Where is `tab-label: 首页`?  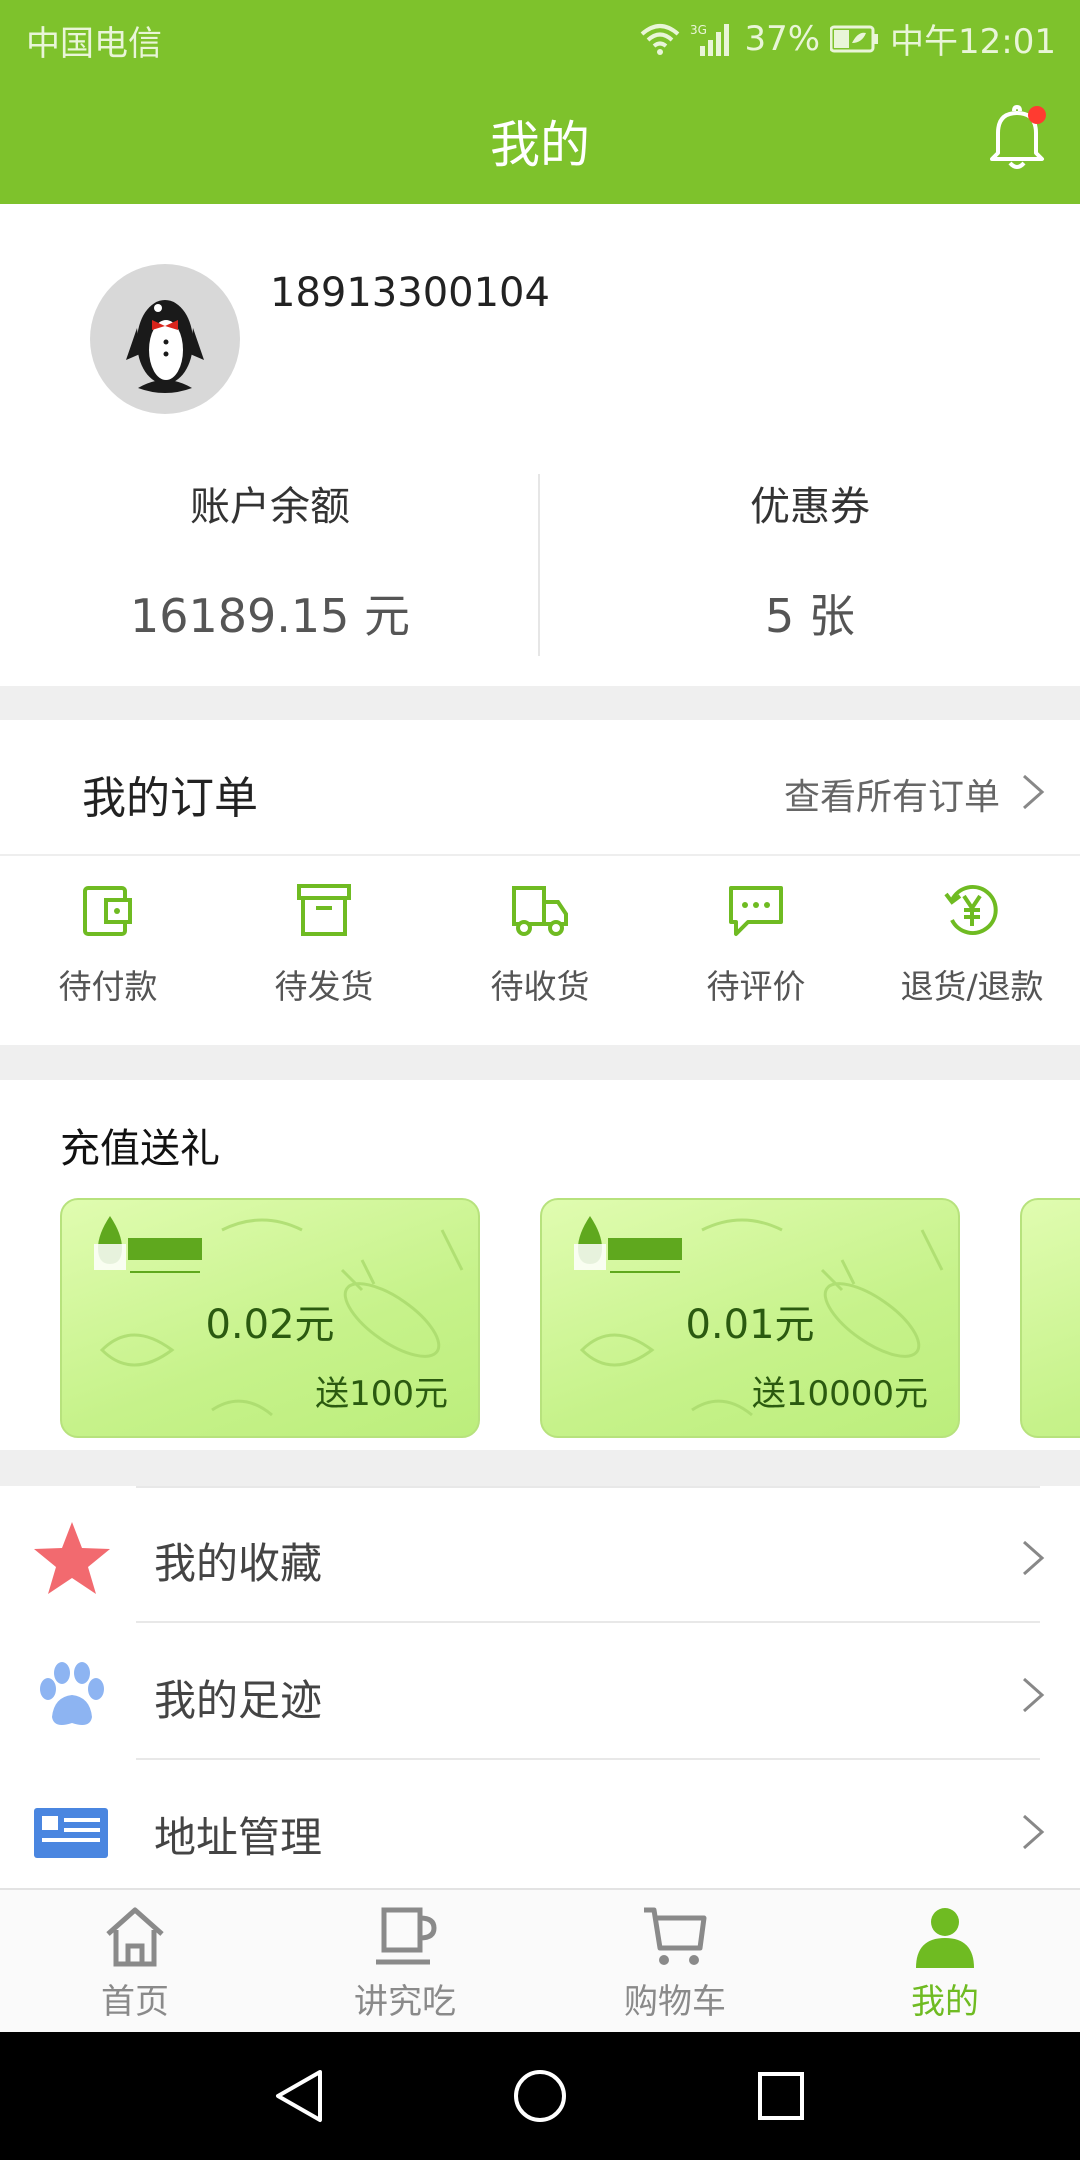 tab-label: 首页 is located at coordinates (135, 2002).